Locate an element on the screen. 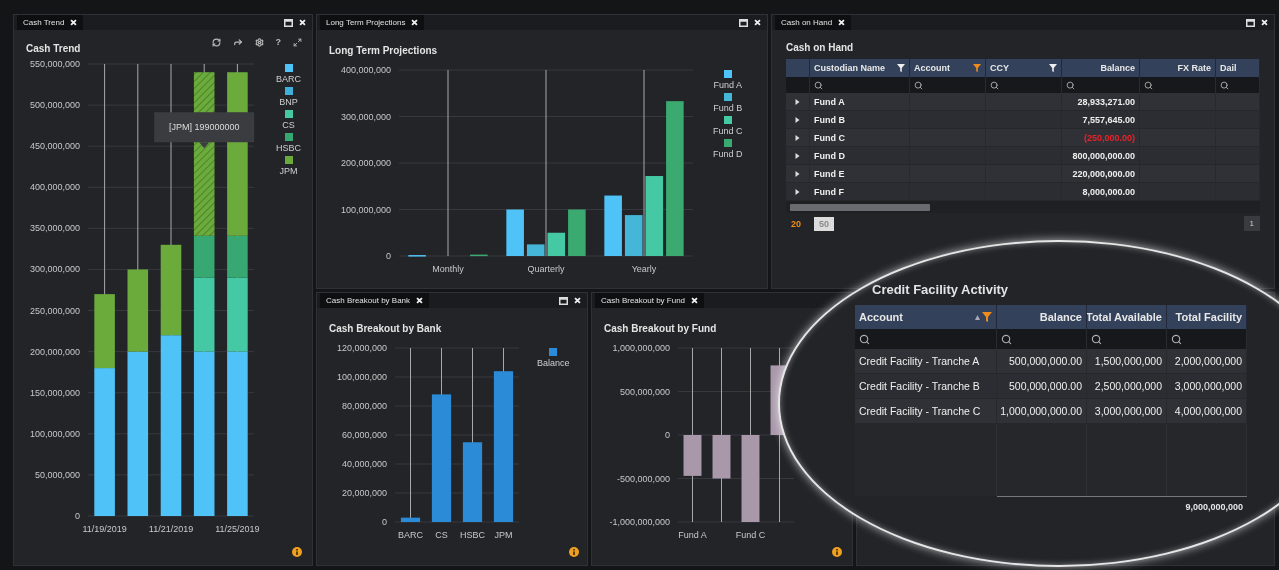  sort-icon is located at coordinates (977, 317).